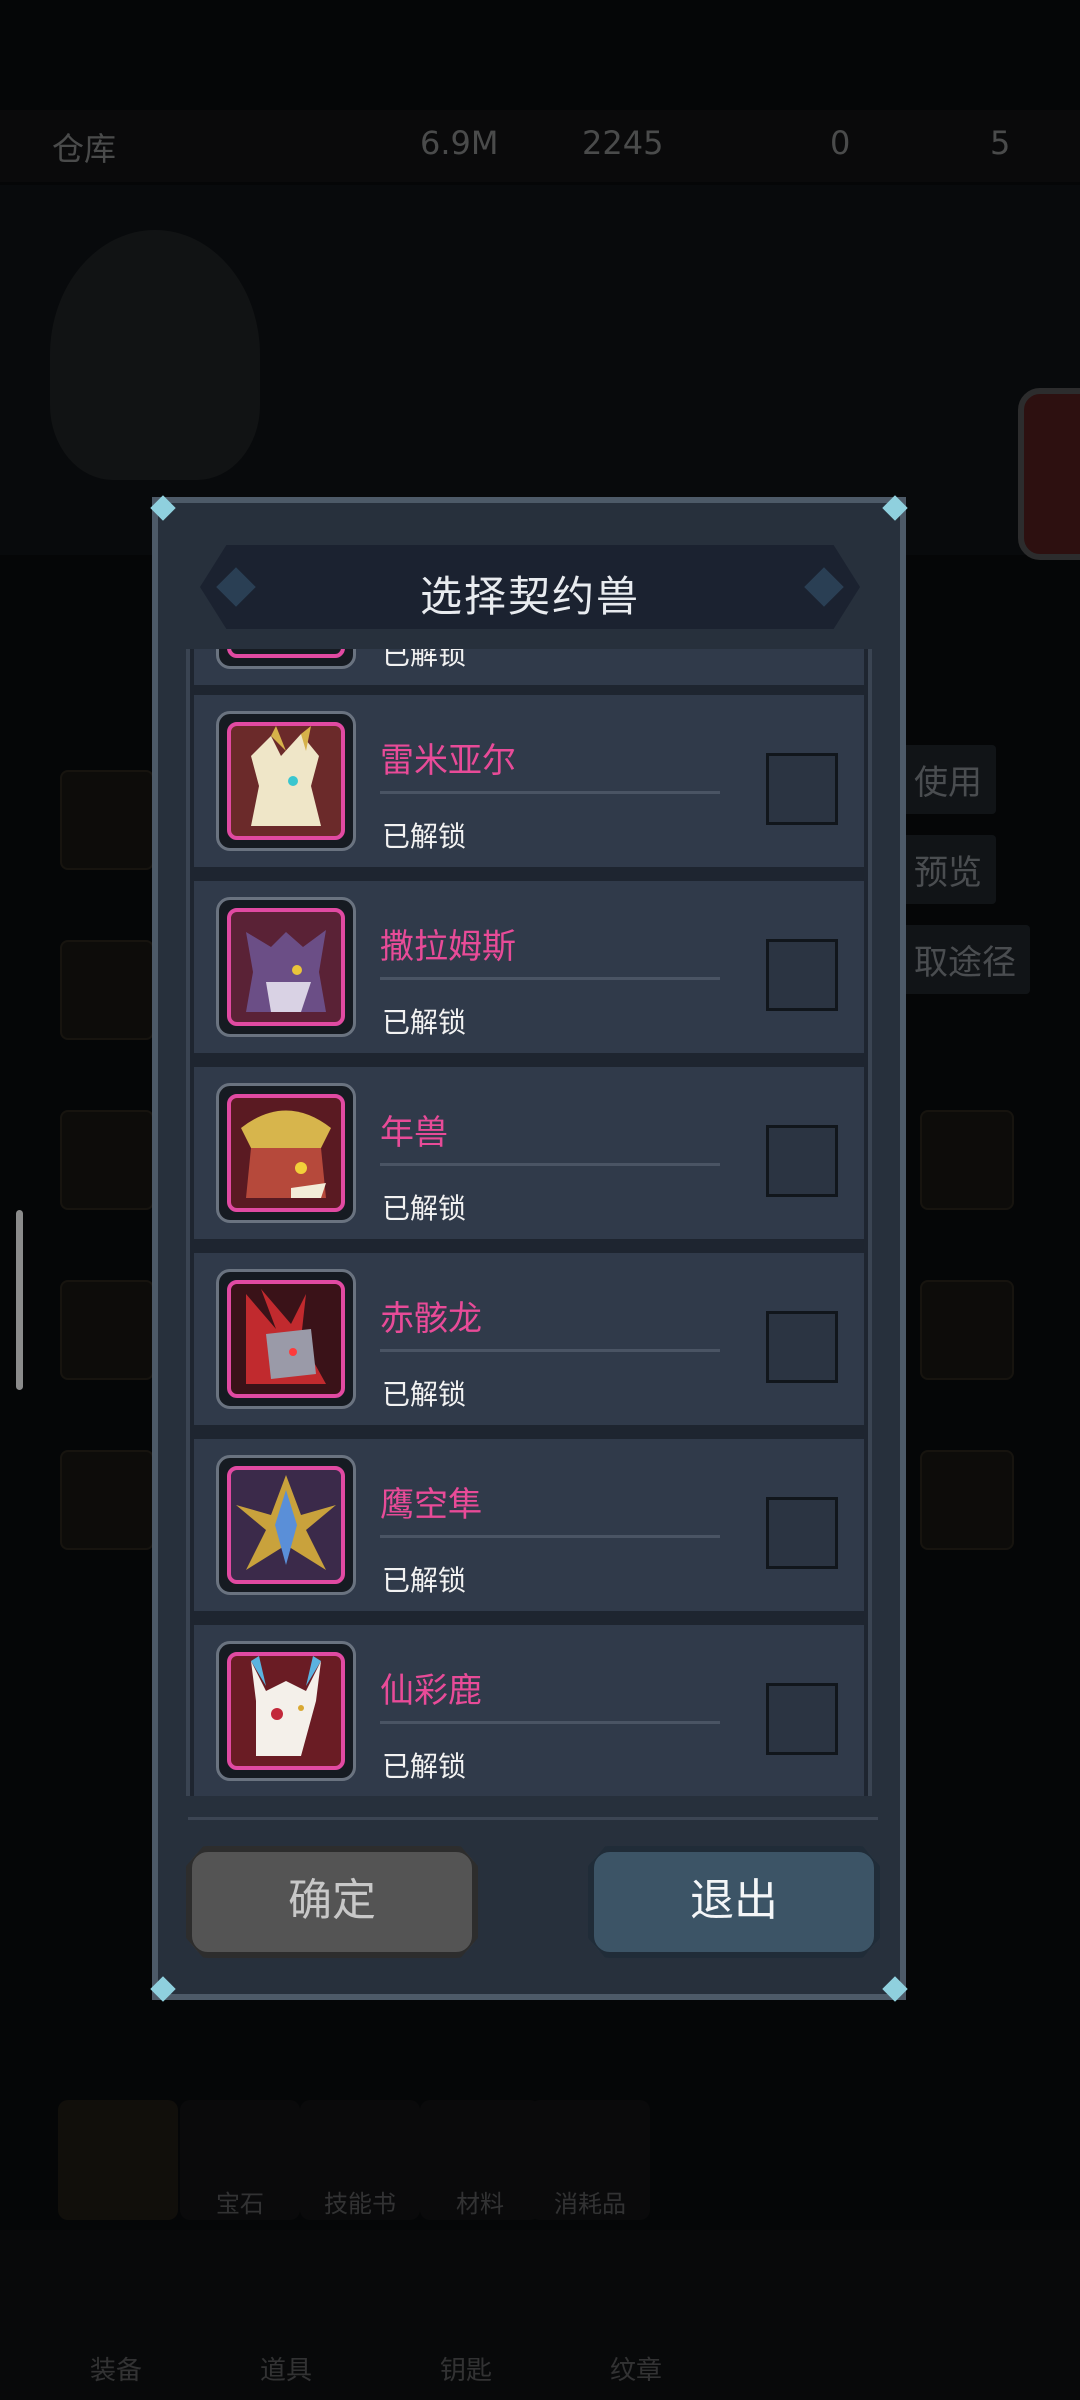 The height and width of the screenshot is (2400, 1080). Describe the element at coordinates (19, 1300) in the screenshot. I see `edge-scroll-indicator` at that location.